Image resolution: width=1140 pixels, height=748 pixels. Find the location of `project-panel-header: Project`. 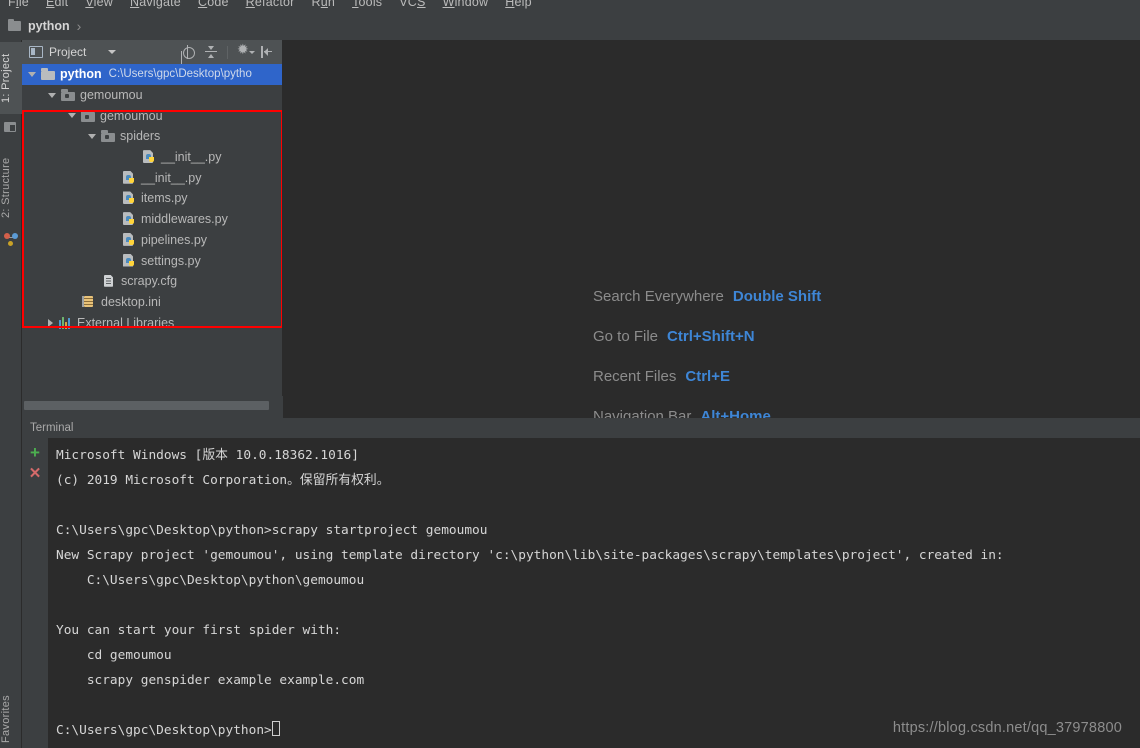

project-panel-header: Project is located at coordinates (152, 52).